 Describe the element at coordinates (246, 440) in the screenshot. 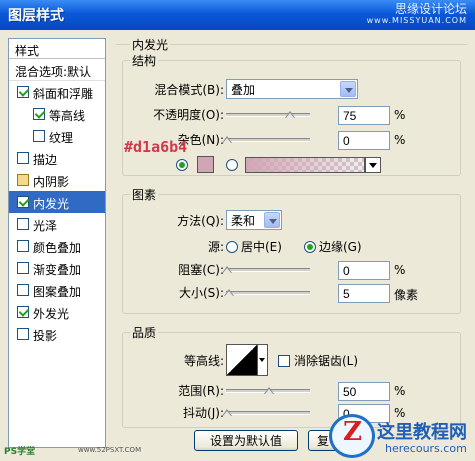

I see `set-default-button: 设置为默认值` at that location.